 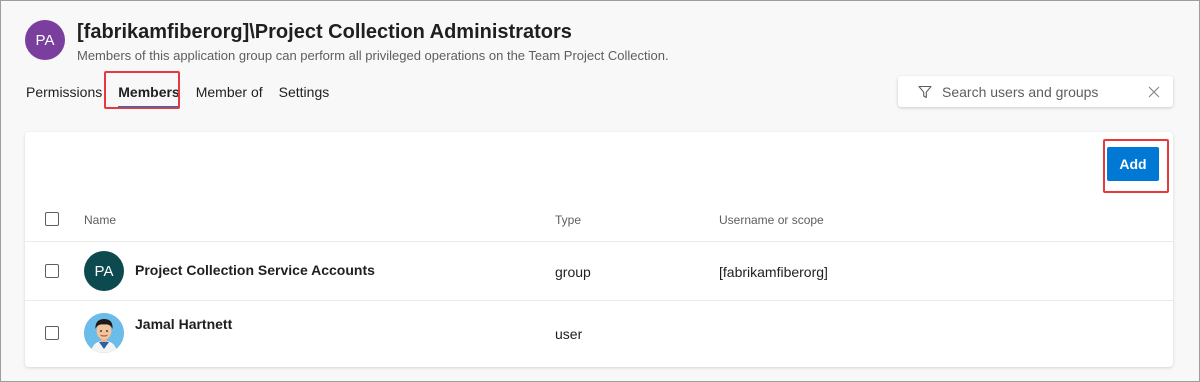 I want to click on member-type: user, so click(x=569, y=334).